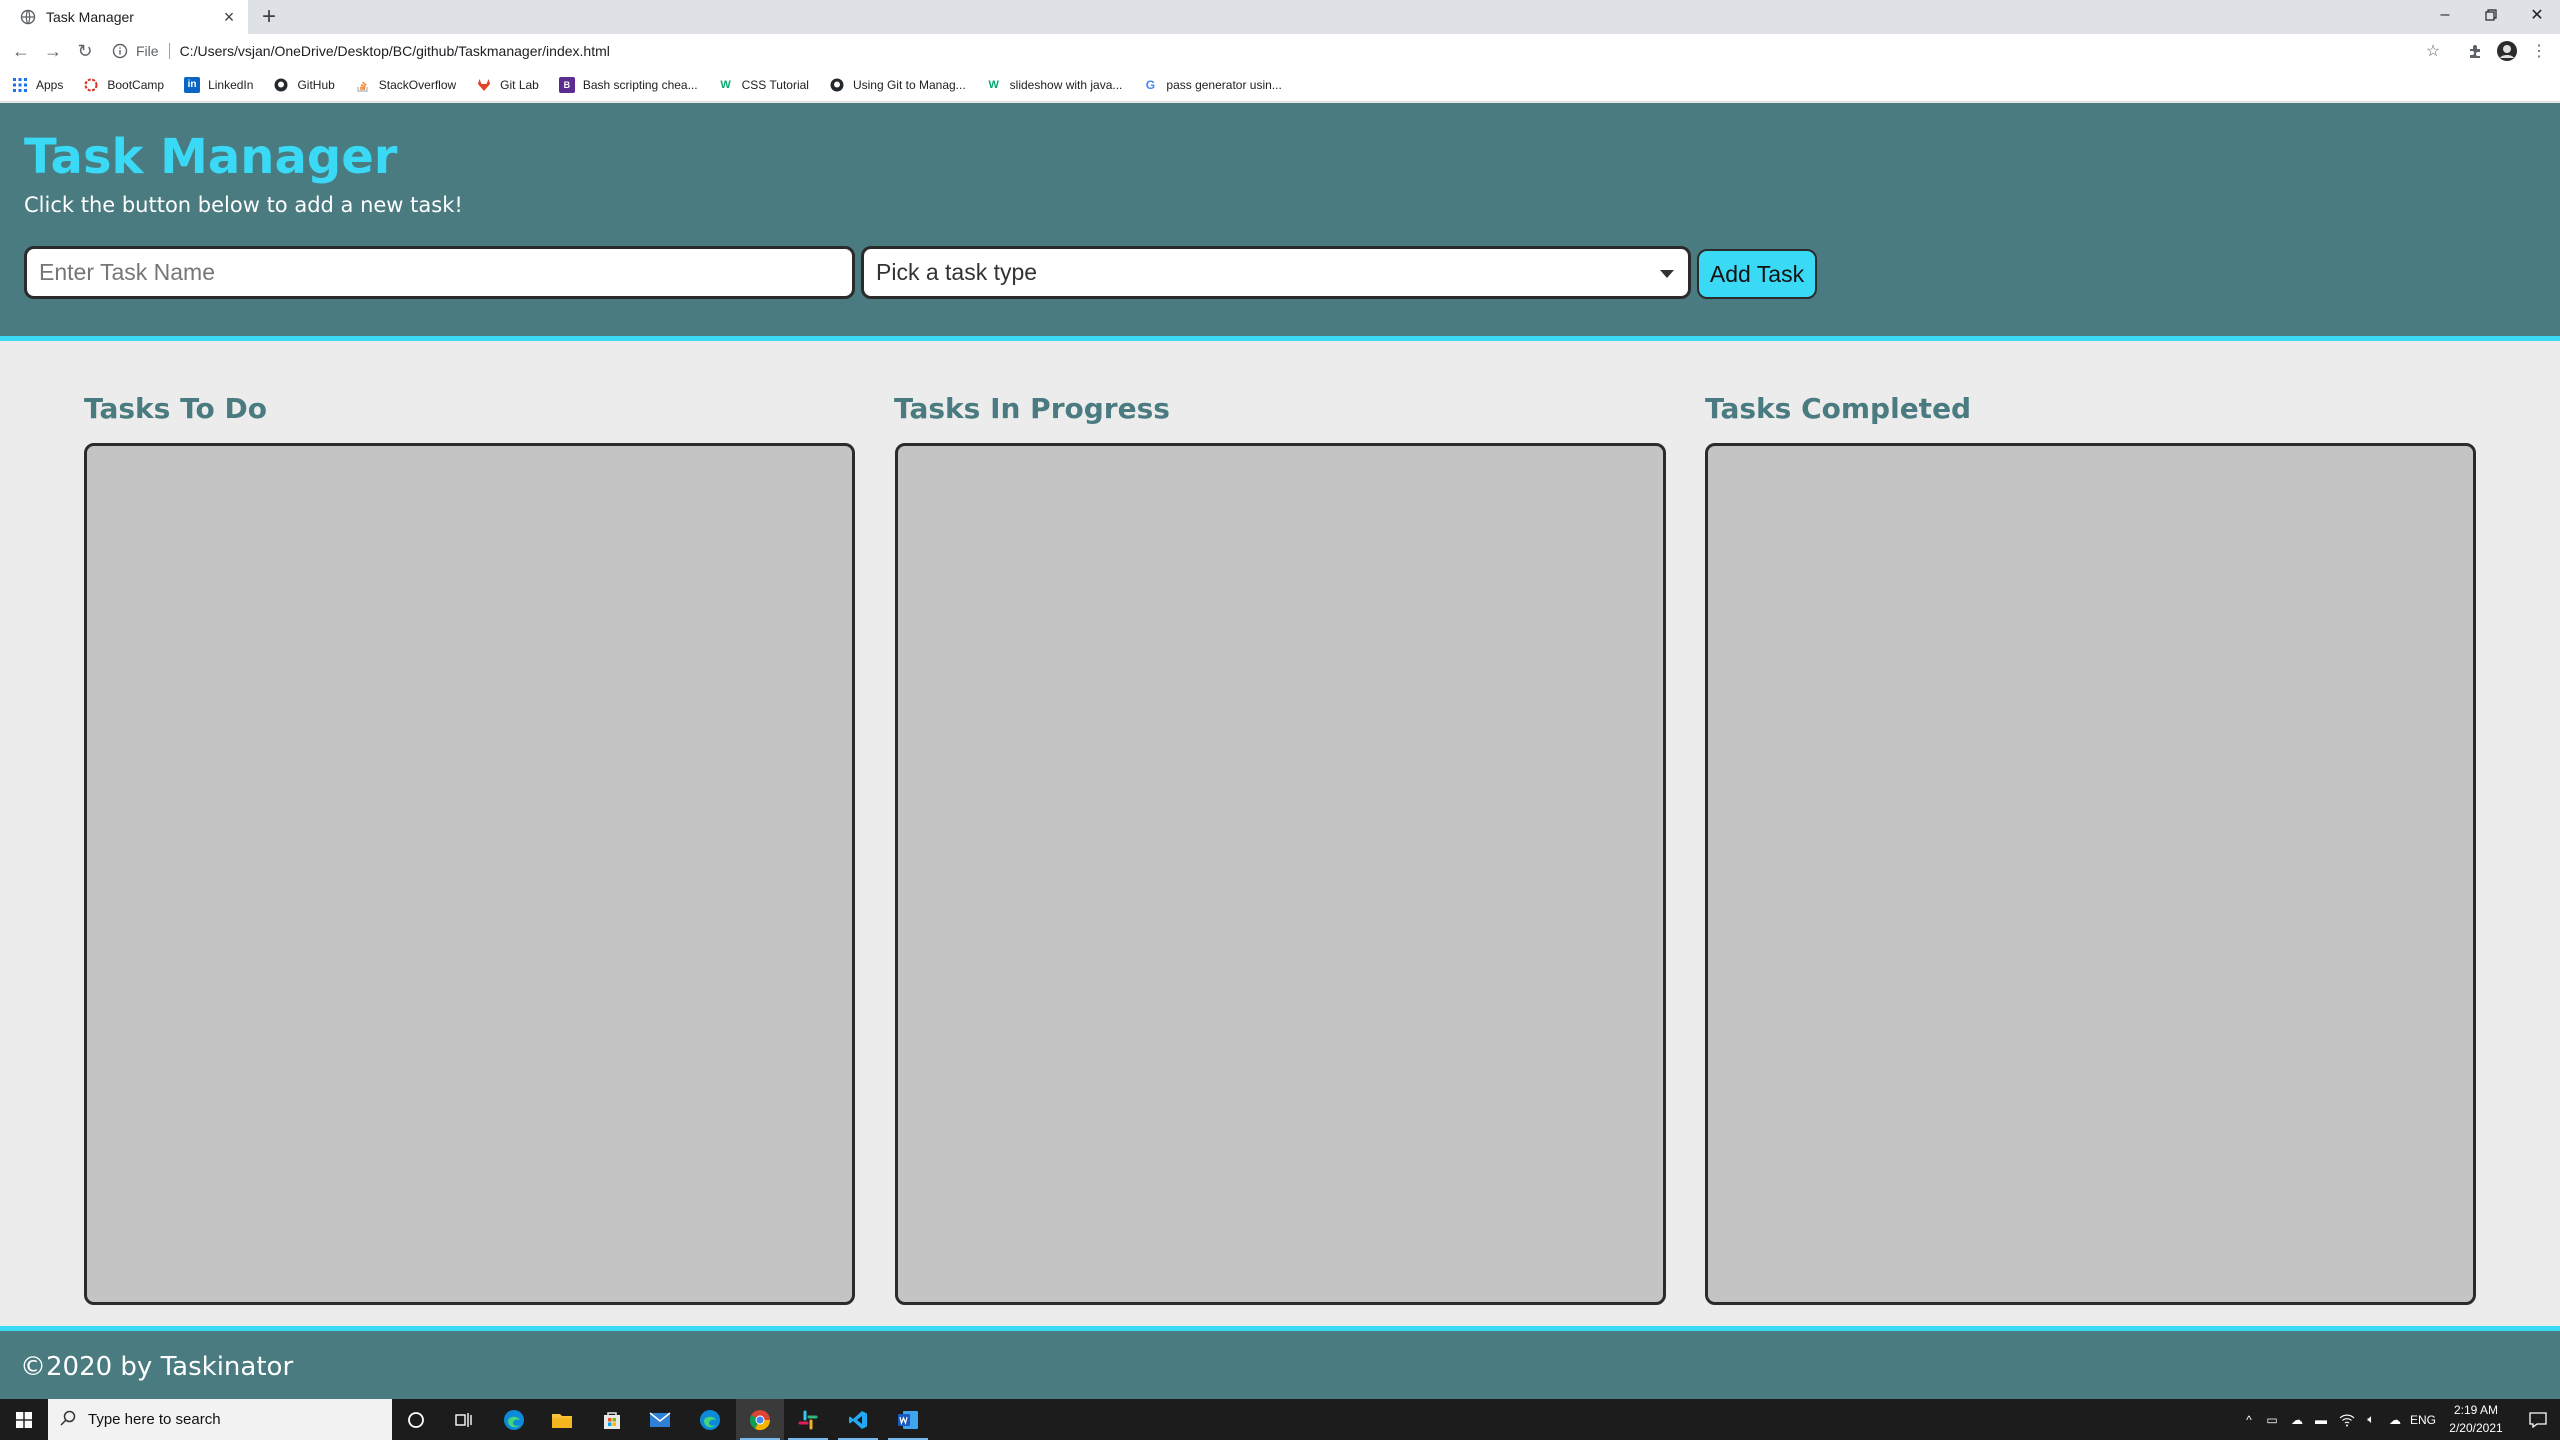 The width and height of the screenshot is (2560, 1440). What do you see at coordinates (2321, 1419) in the screenshot?
I see `battery-icon: ▬` at bounding box center [2321, 1419].